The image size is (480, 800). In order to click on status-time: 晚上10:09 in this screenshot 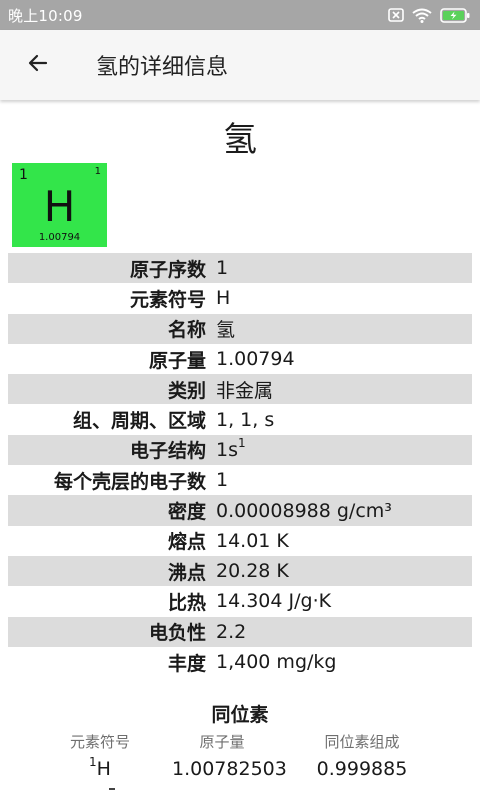, I will do `click(45, 15)`.